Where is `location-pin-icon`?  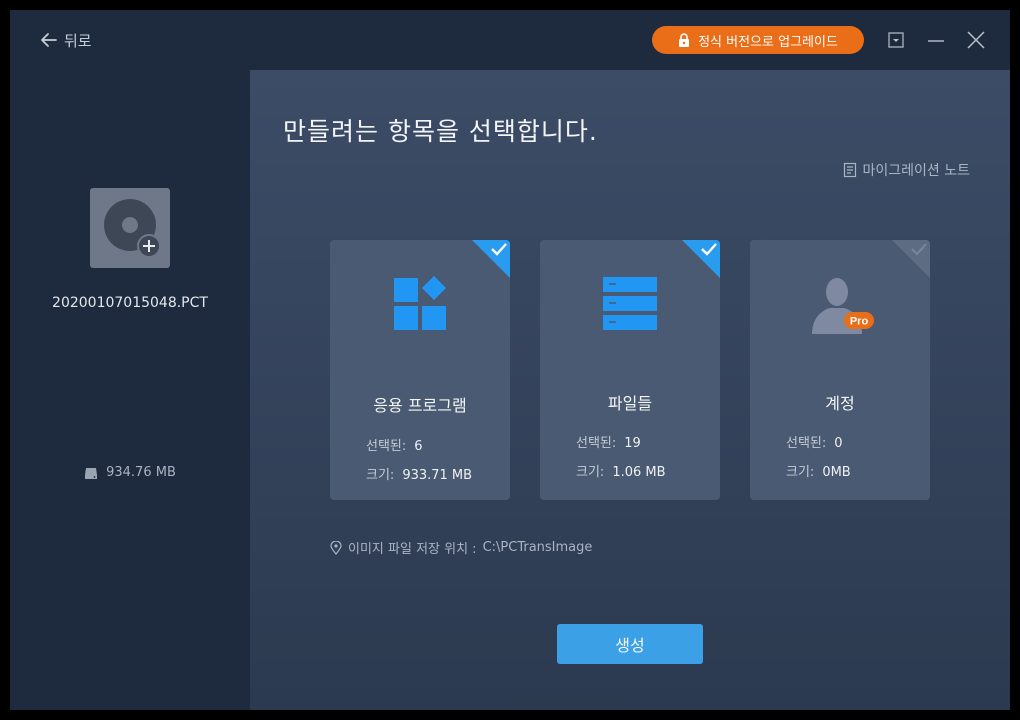 location-pin-icon is located at coordinates (336, 547).